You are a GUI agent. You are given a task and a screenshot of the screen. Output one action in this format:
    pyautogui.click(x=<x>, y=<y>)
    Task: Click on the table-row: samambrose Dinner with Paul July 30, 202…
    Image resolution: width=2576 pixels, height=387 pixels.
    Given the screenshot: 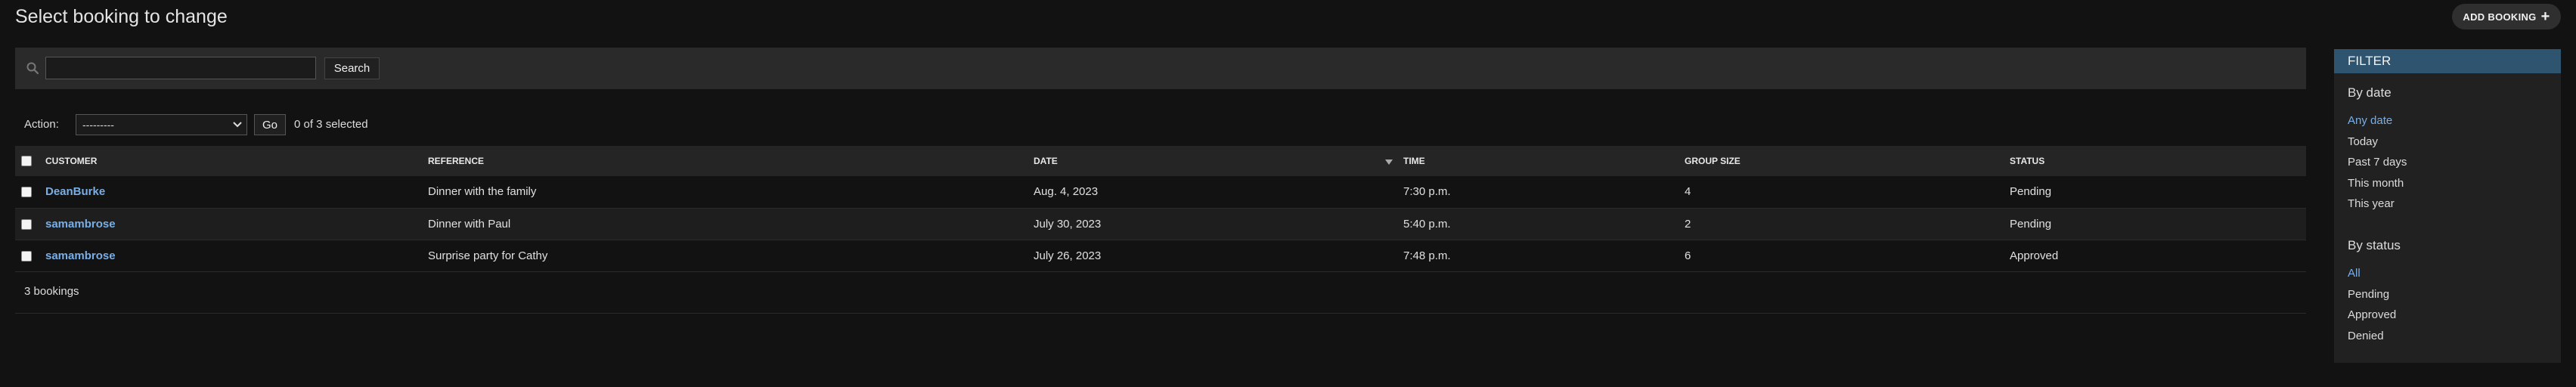 What is the action you would take?
    pyautogui.click(x=1160, y=224)
    